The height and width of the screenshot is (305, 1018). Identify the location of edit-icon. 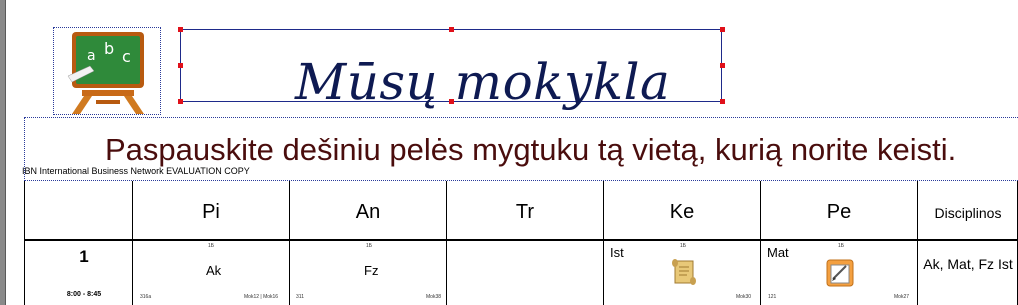
(840, 273).